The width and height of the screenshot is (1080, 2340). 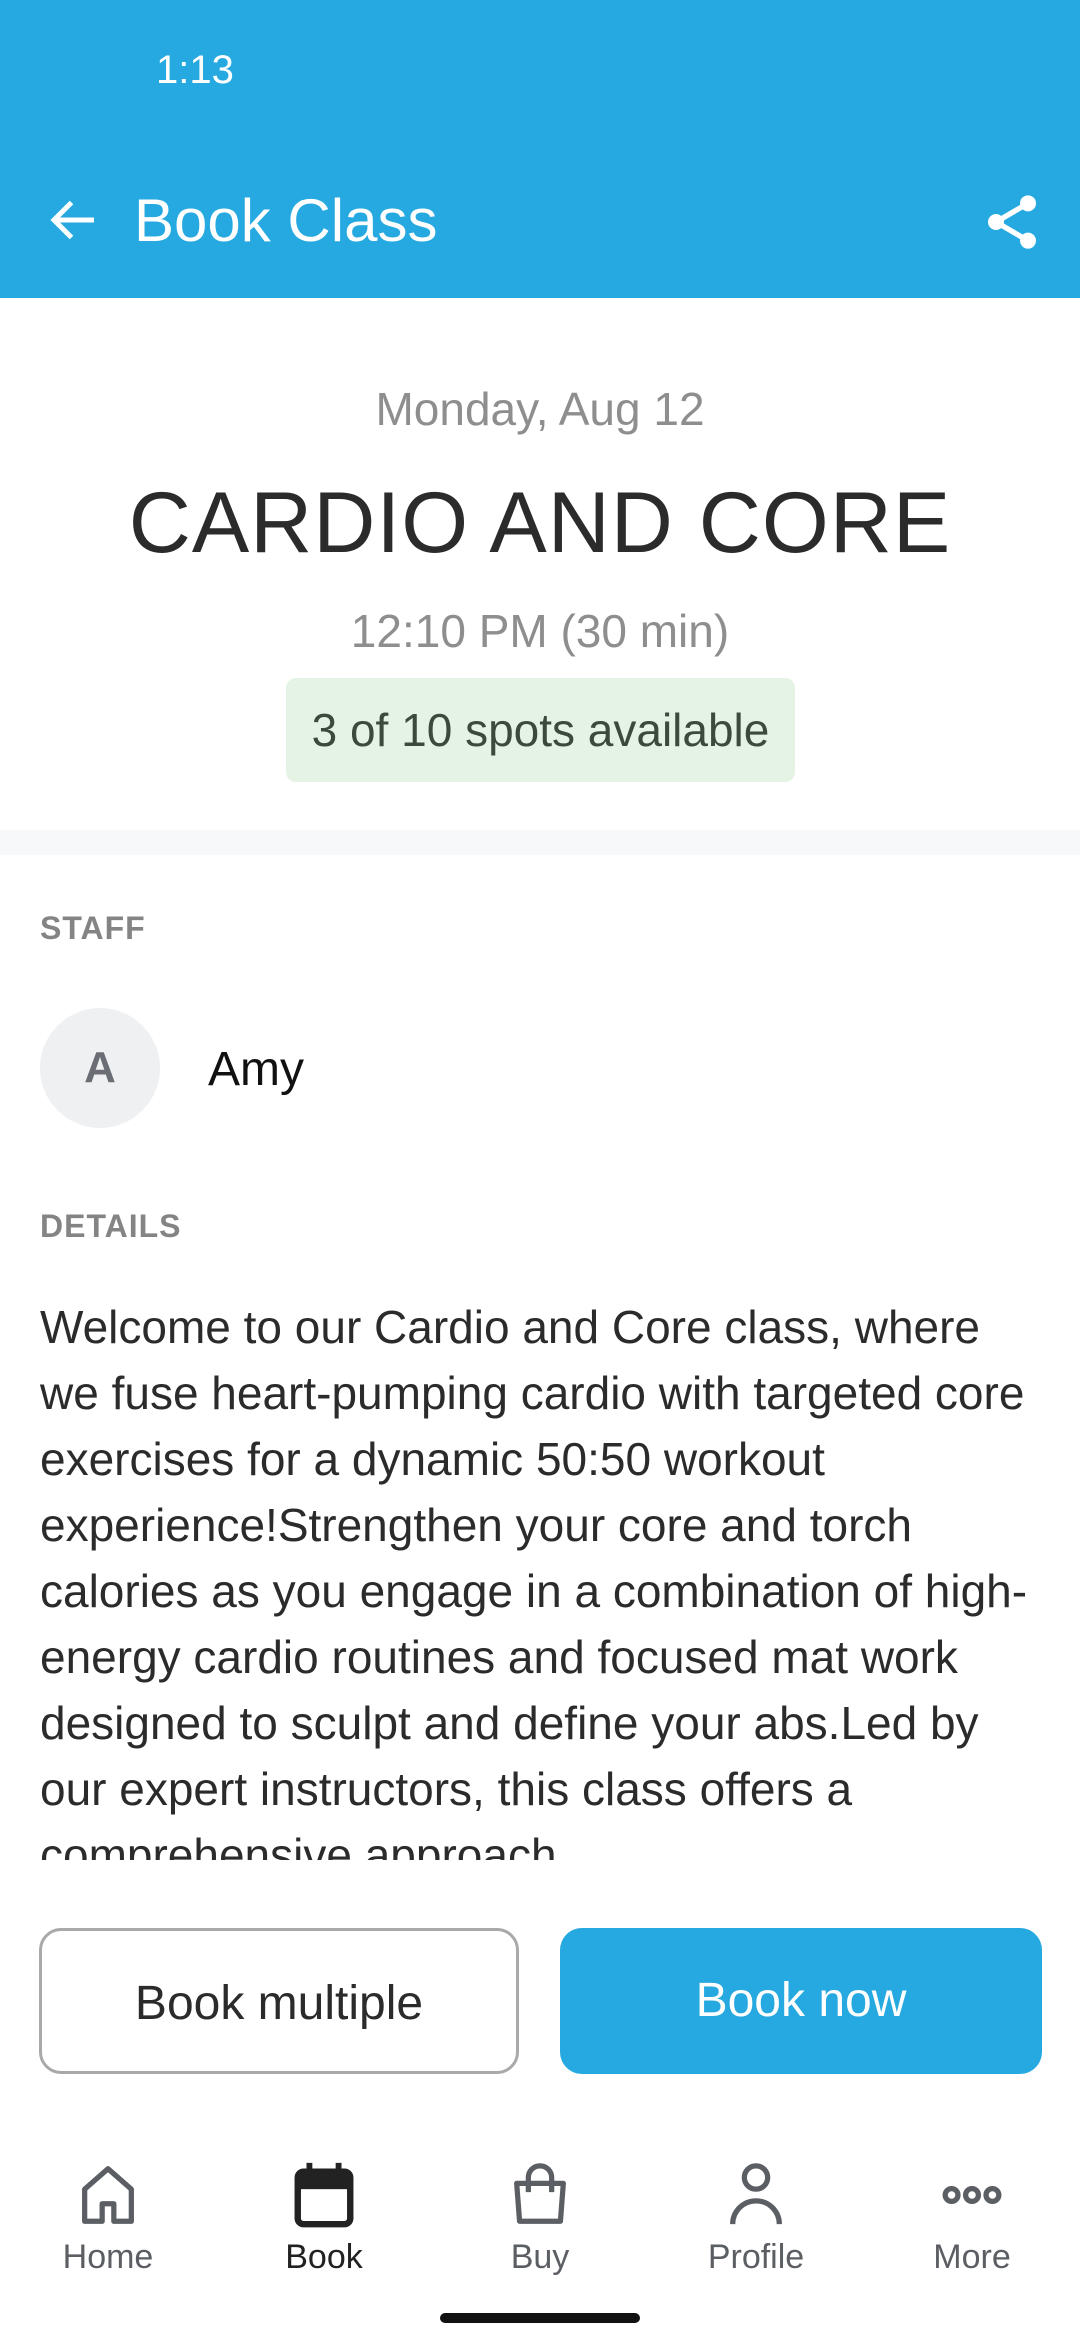 What do you see at coordinates (195, 70) in the screenshot?
I see `status-bar-time: 1:13` at bounding box center [195, 70].